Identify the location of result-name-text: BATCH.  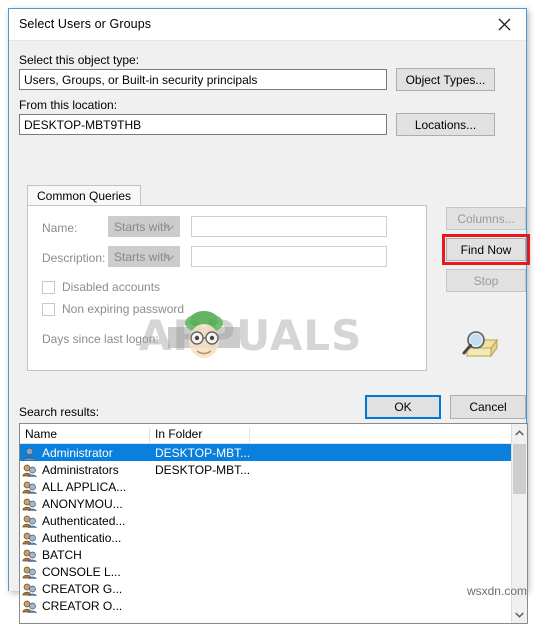
(62, 554).